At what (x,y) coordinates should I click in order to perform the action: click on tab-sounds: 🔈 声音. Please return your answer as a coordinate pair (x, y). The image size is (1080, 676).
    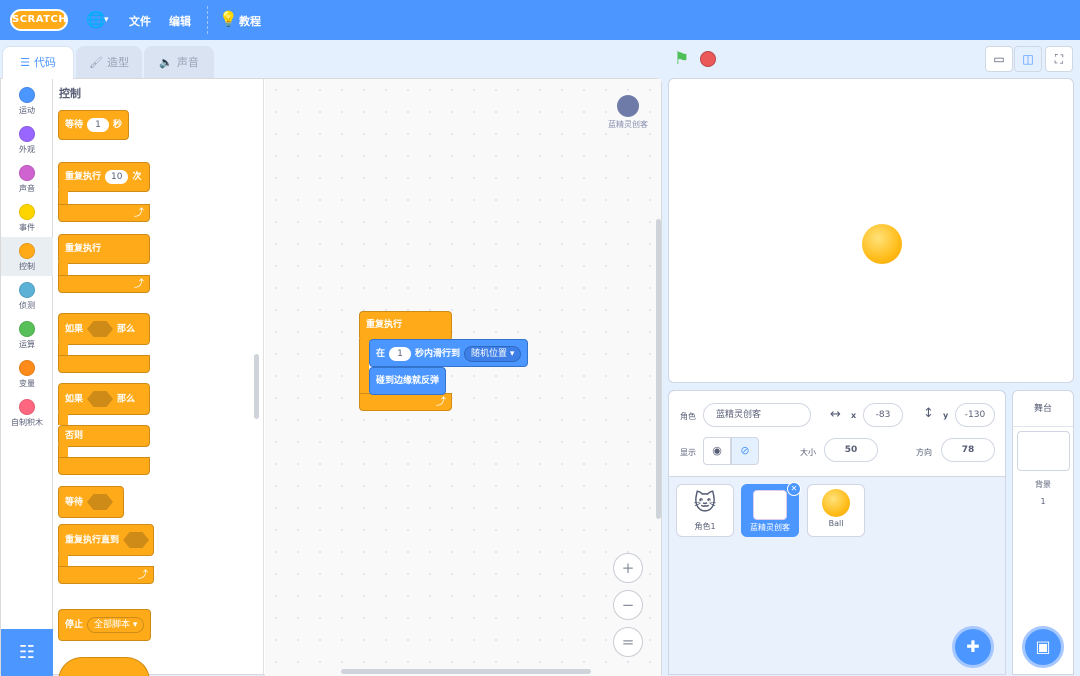
    Looking at the image, I should click on (179, 62).